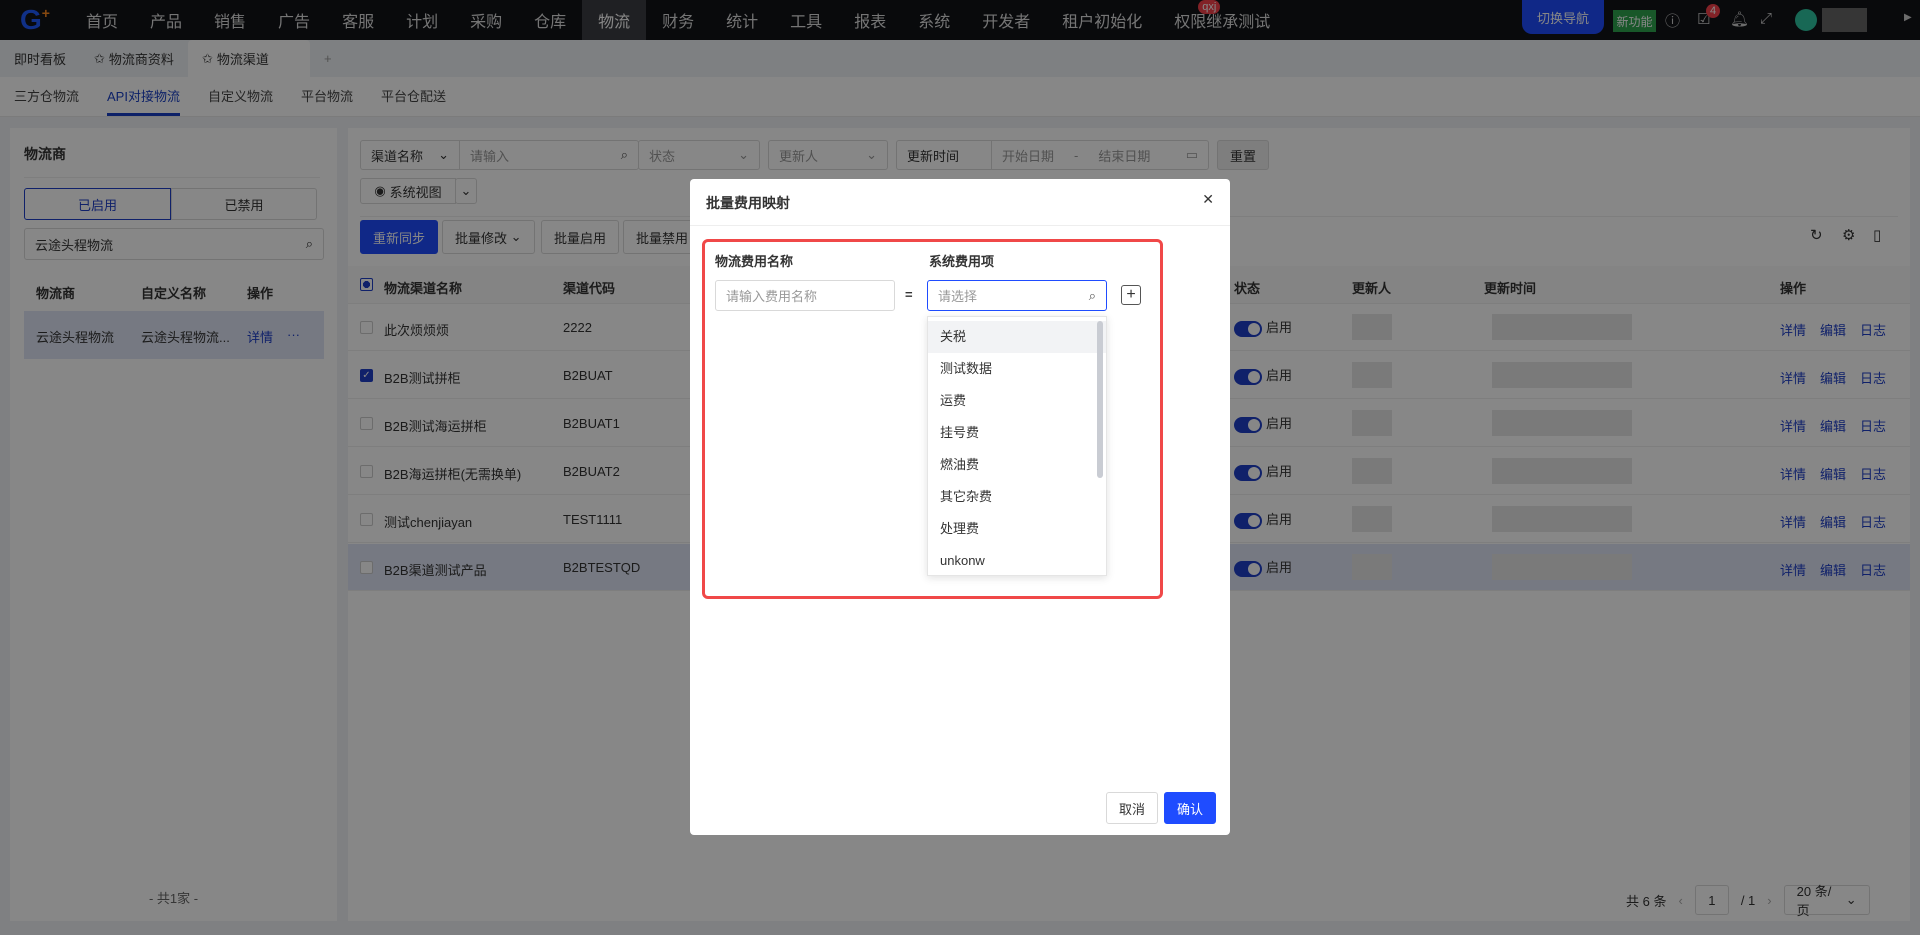 This screenshot has height=935, width=1920. What do you see at coordinates (1017, 401) in the screenshot?
I see `fee-option: 运费` at bounding box center [1017, 401].